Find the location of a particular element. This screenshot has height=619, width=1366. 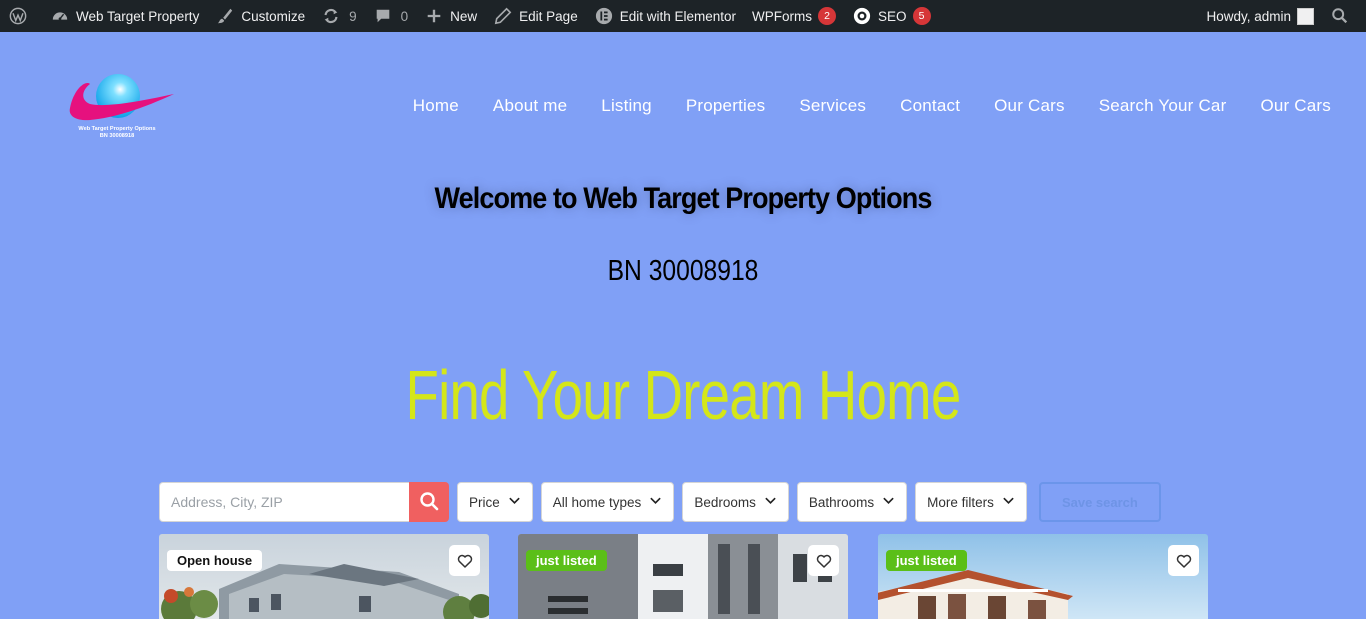

seo-label: SEO is located at coordinates (892, 16).